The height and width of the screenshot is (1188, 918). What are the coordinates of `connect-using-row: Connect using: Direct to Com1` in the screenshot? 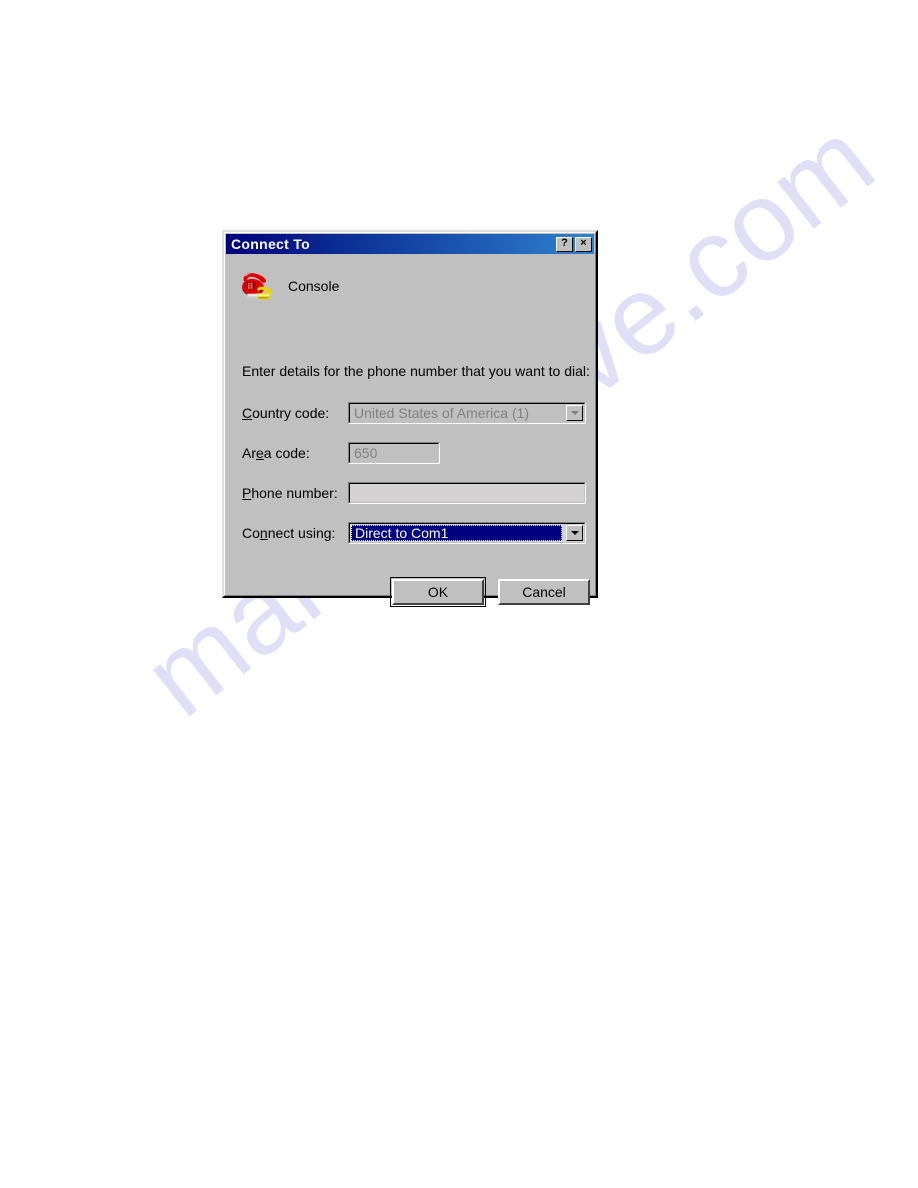 It's located at (414, 533).